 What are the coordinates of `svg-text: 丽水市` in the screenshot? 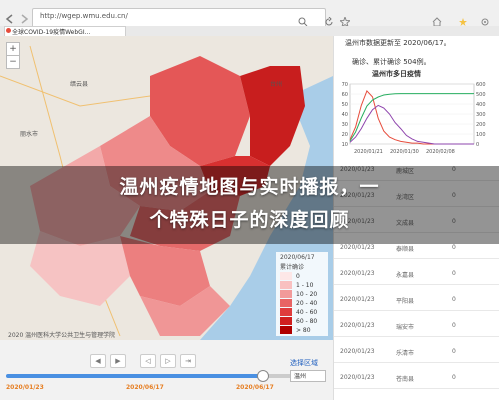 It's located at (29, 134).